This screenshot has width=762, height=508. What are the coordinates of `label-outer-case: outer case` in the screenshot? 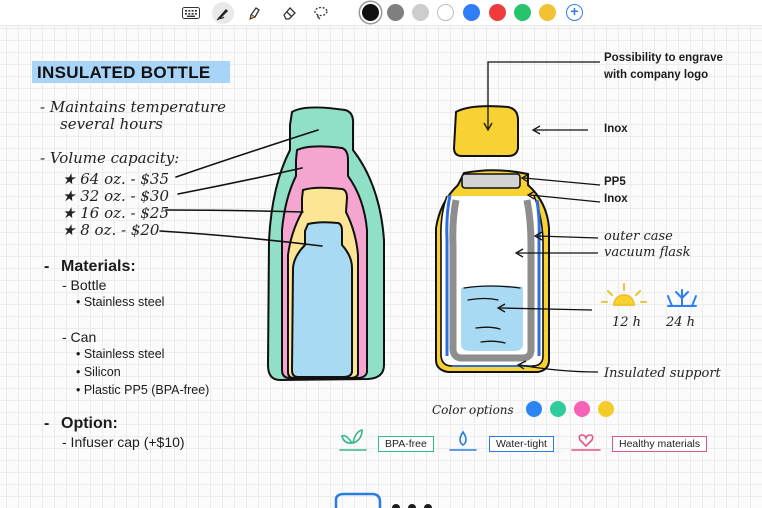 It's located at (638, 236).